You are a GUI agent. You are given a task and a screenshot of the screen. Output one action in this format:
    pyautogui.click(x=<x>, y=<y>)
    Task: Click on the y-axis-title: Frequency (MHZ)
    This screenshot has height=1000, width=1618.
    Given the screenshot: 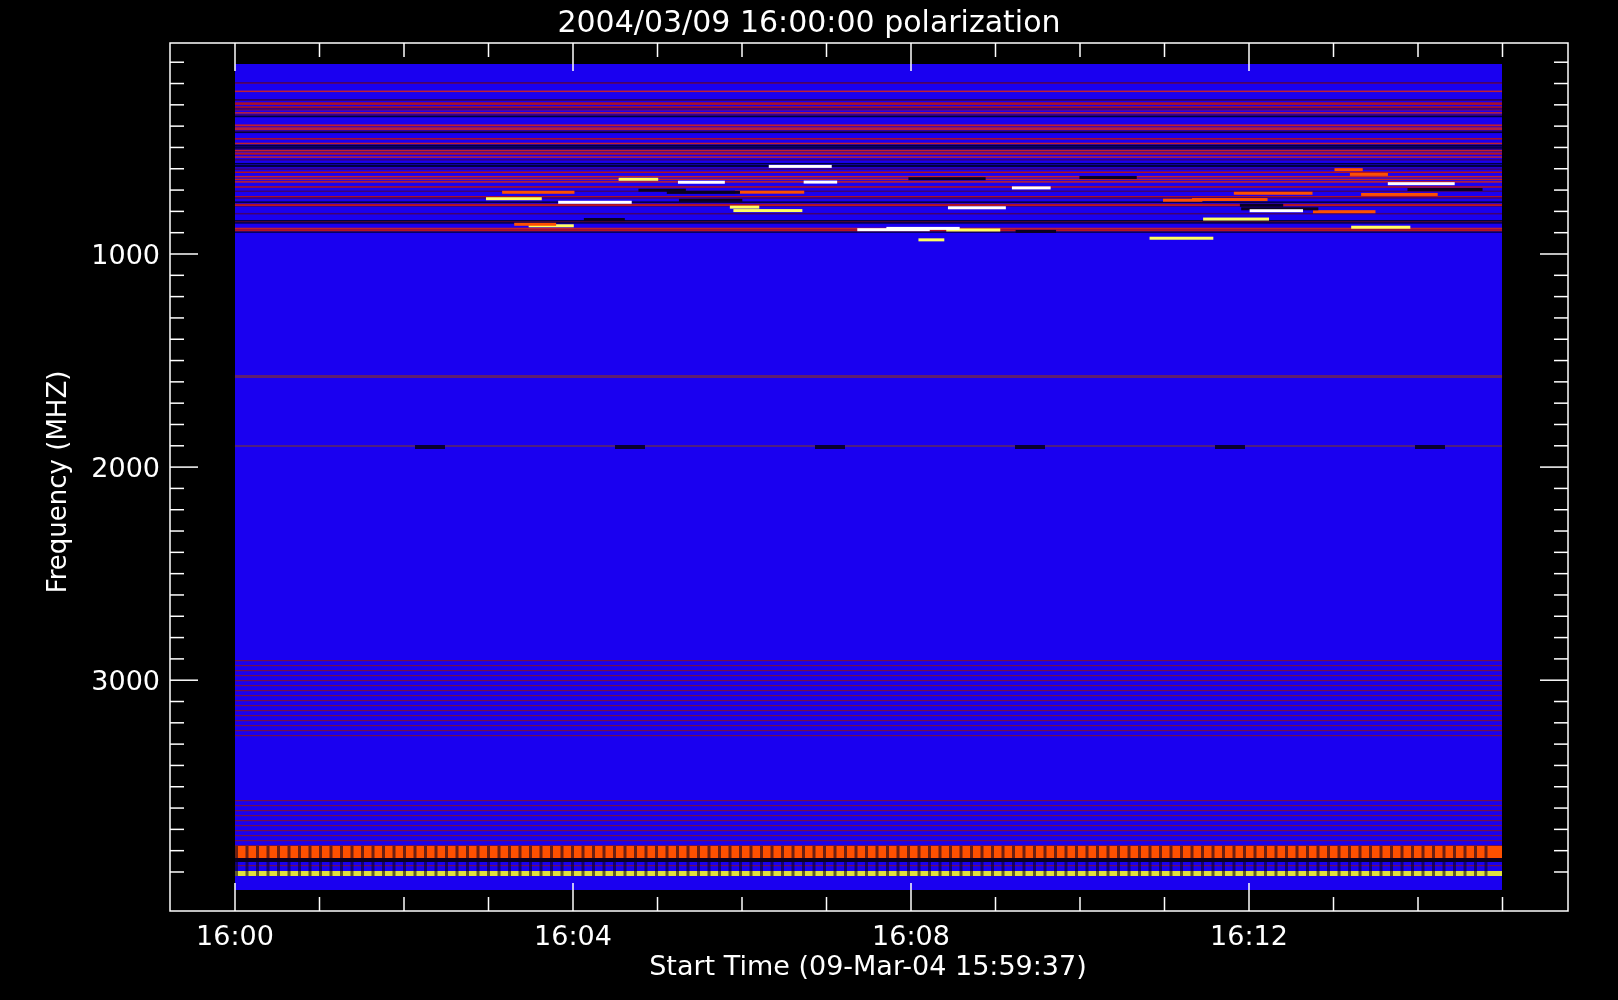 What is the action you would take?
    pyautogui.click(x=57, y=482)
    